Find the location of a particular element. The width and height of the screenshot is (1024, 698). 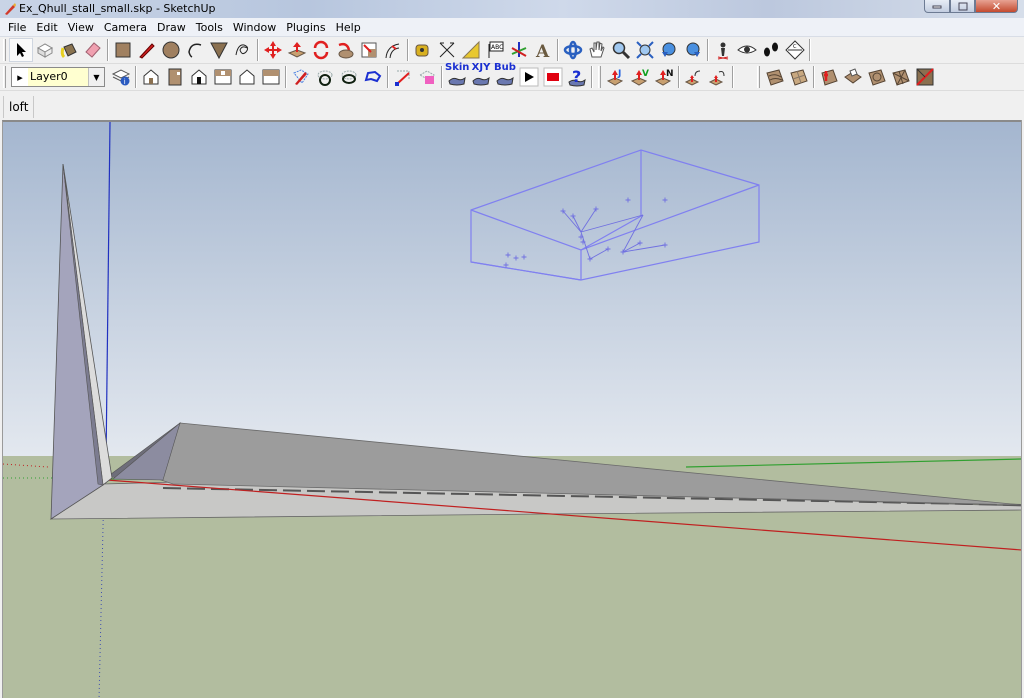

rotate-button is located at coordinates (321, 50).